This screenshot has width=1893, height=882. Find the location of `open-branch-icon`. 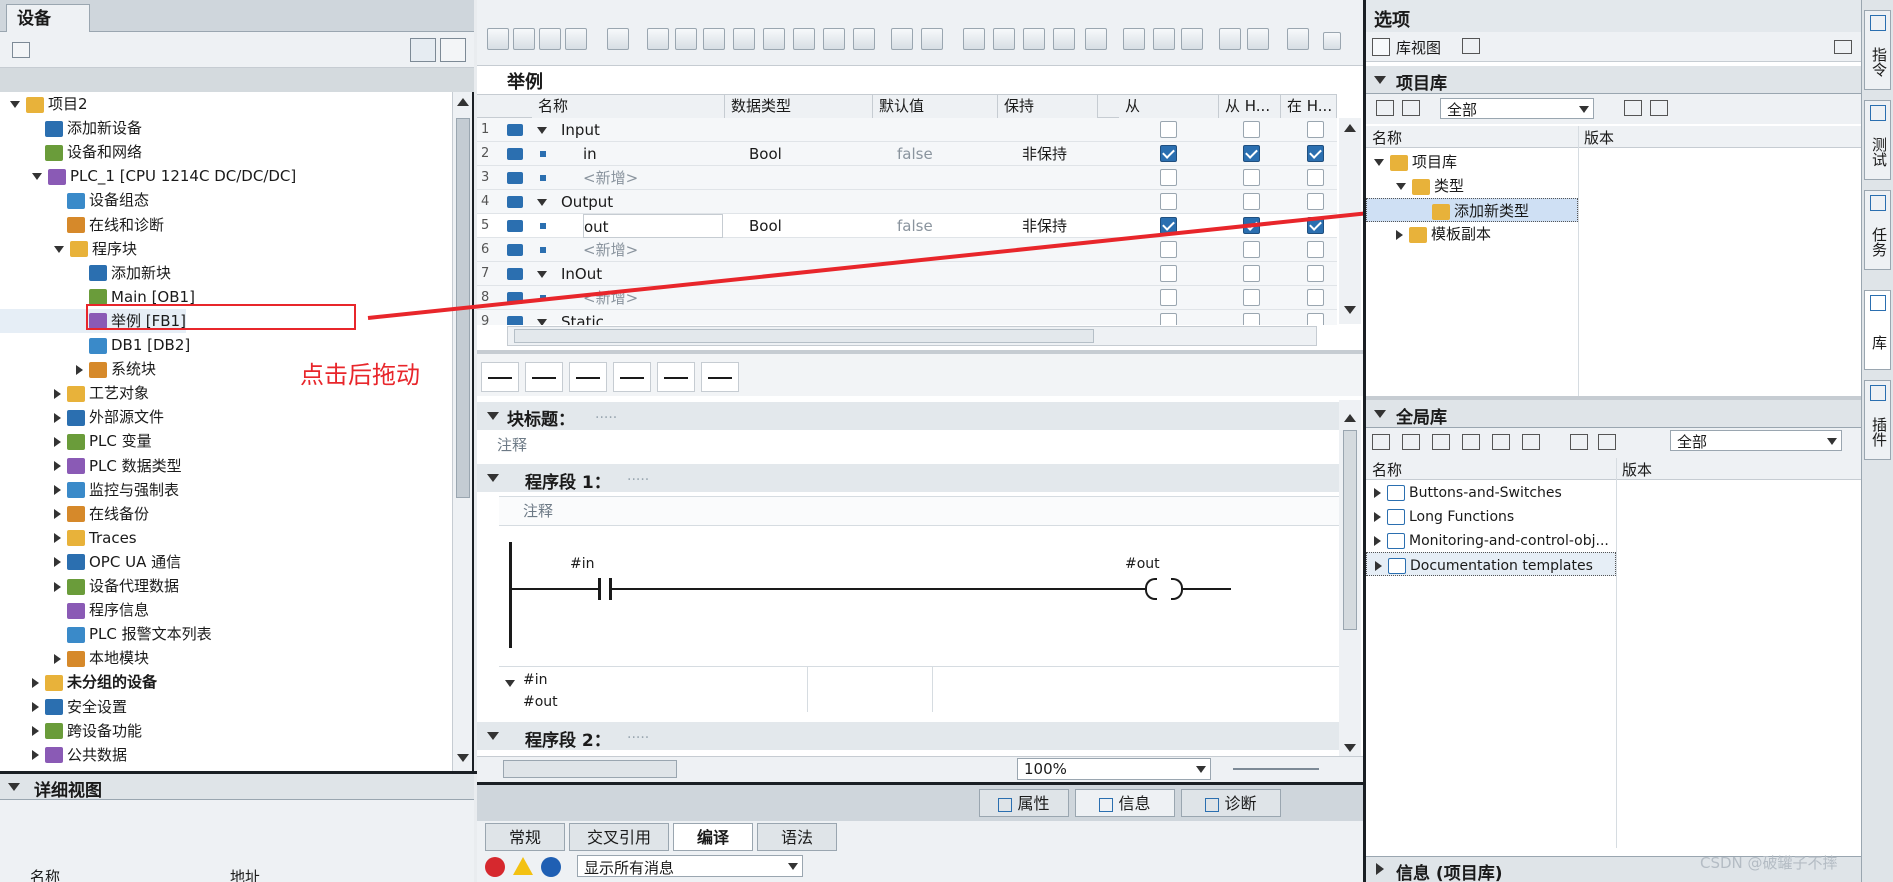

open-branch-icon is located at coordinates (676, 377).